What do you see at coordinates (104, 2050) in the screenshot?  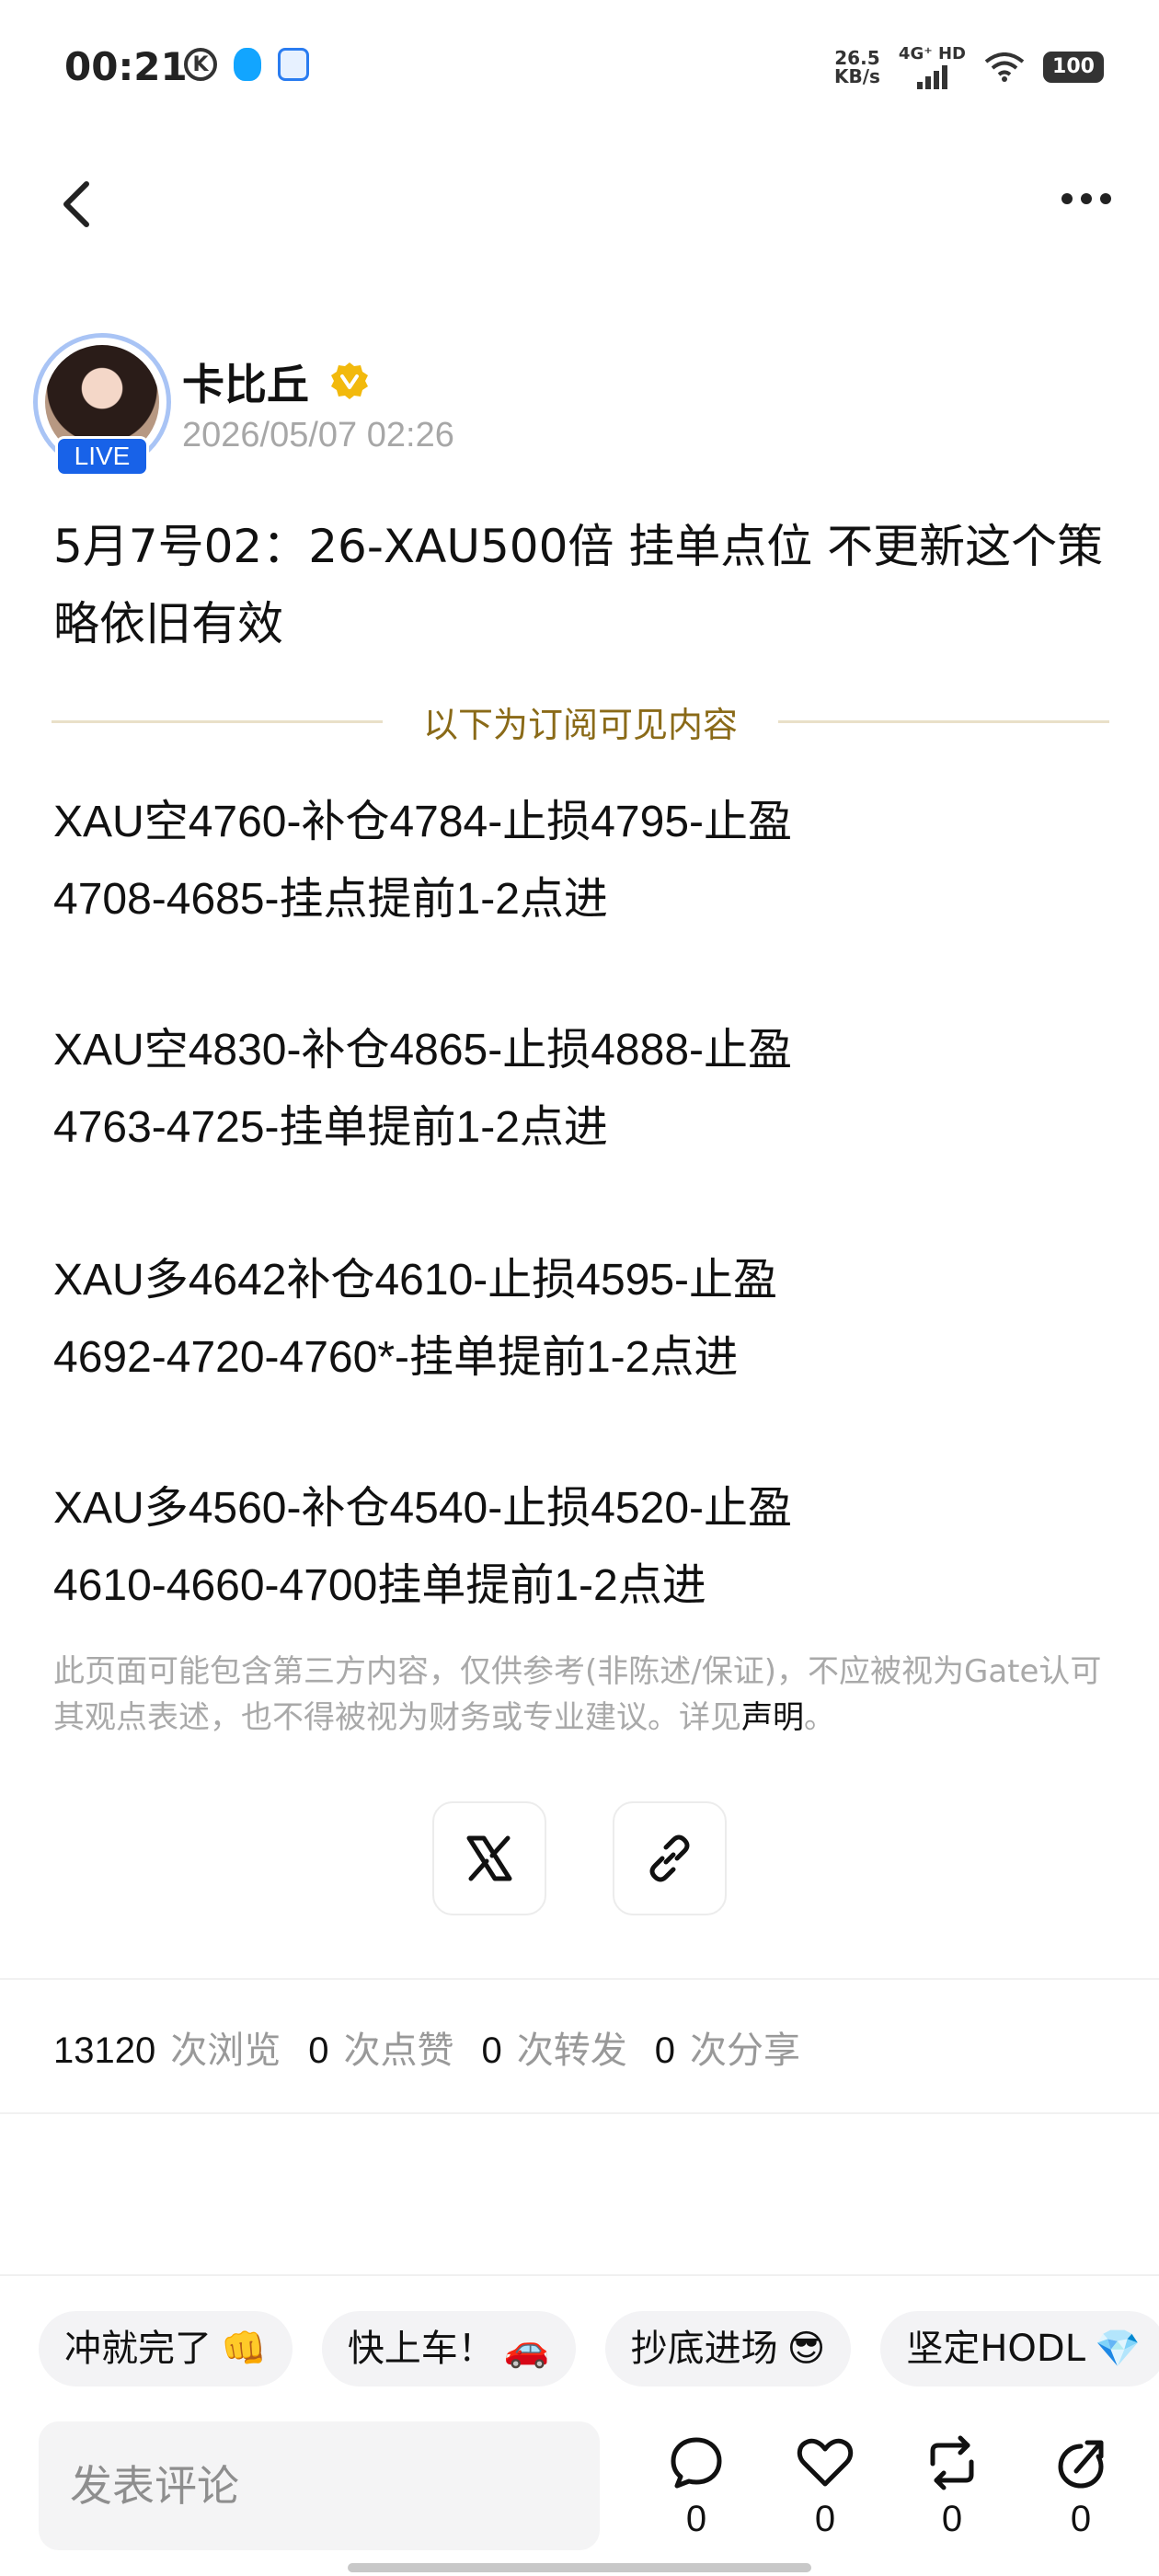 I see `views-count: 13120` at bounding box center [104, 2050].